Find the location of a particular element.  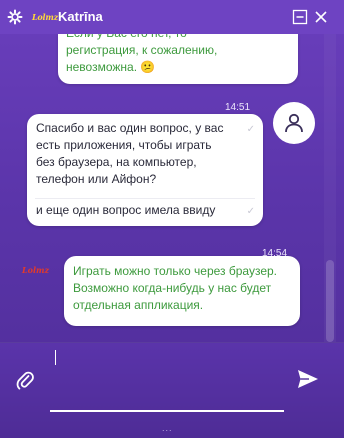

message-line: регистрация, к сожалению, is located at coordinates (142, 50).